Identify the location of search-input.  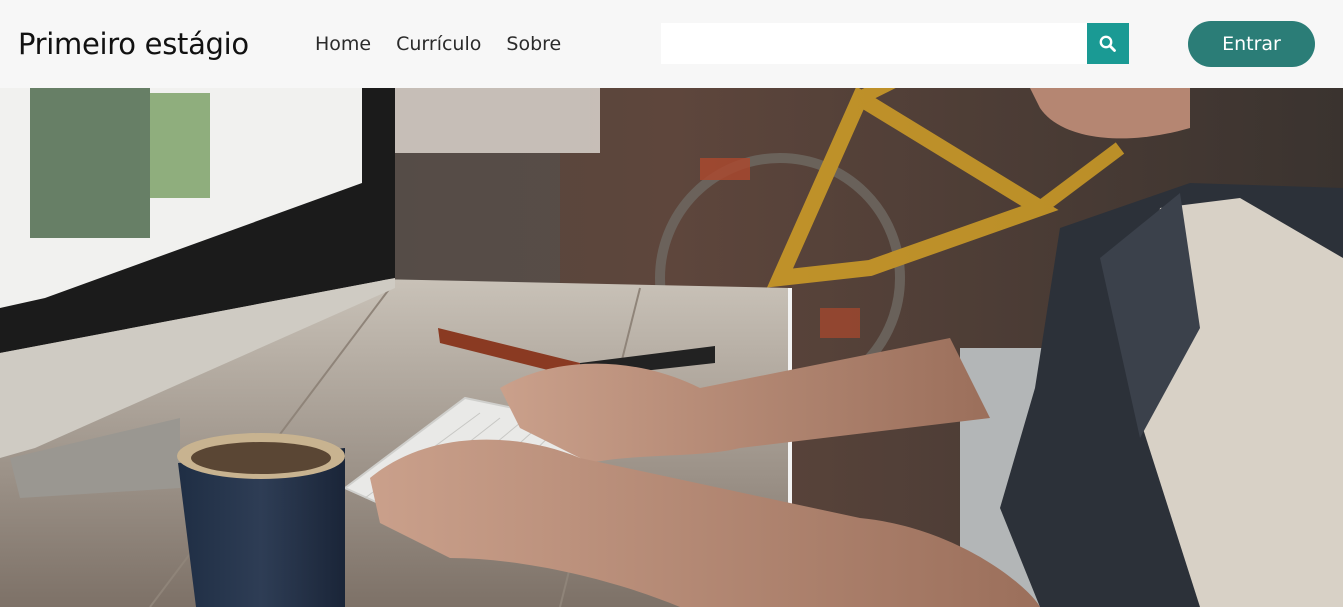
(874, 43).